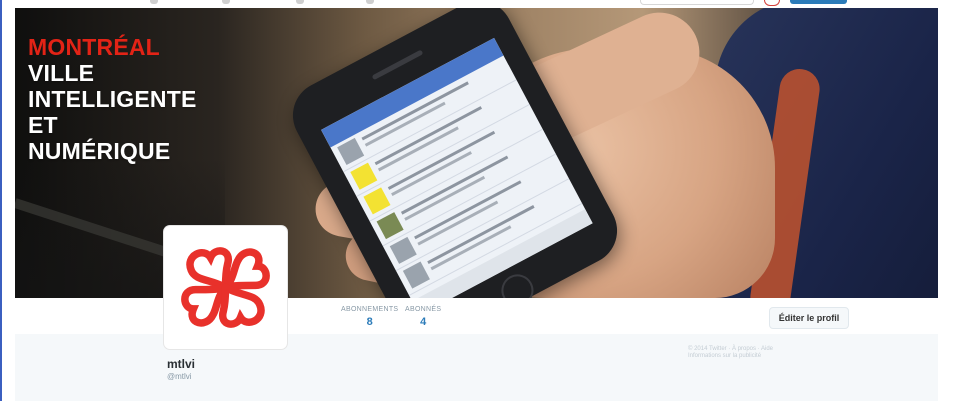  I want to click on profile-avatar, so click(225, 287).